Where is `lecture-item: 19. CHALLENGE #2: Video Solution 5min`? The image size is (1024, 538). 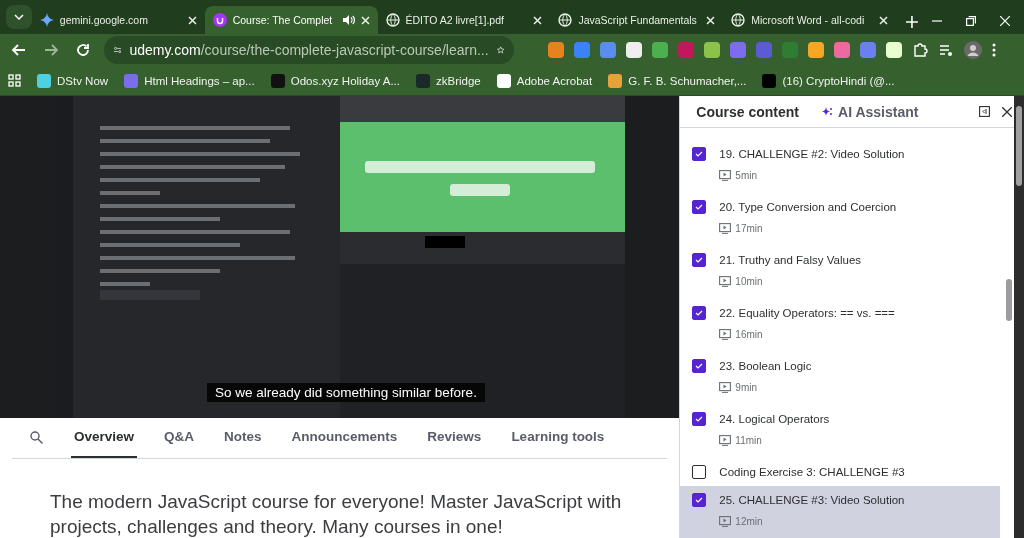 lecture-item: 19. CHALLENGE #2: Video Solution 5min is located at coordinates (840, 166).